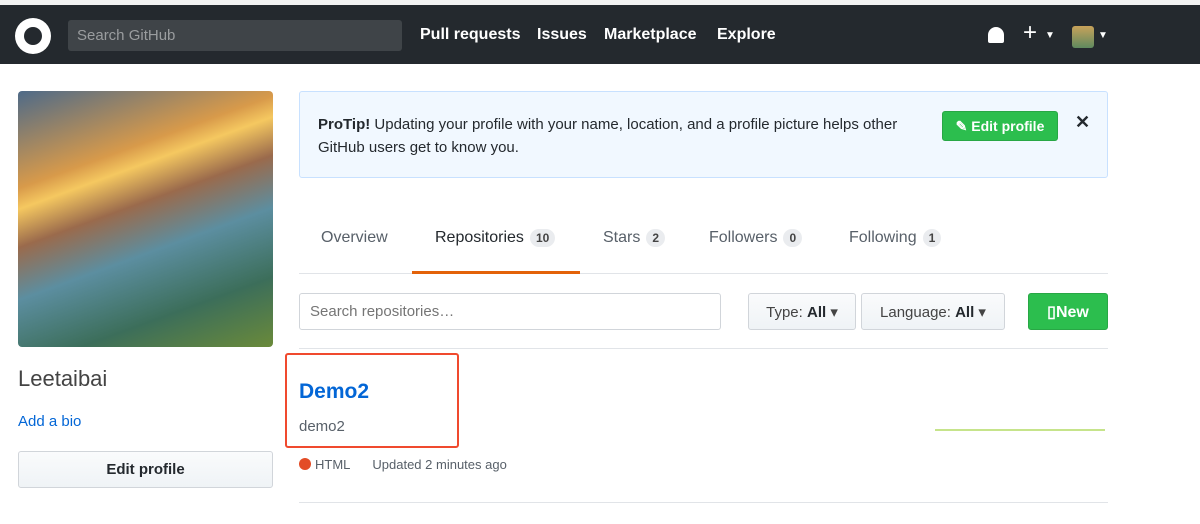  I want to click on language-color-dot, so click(305, 464).